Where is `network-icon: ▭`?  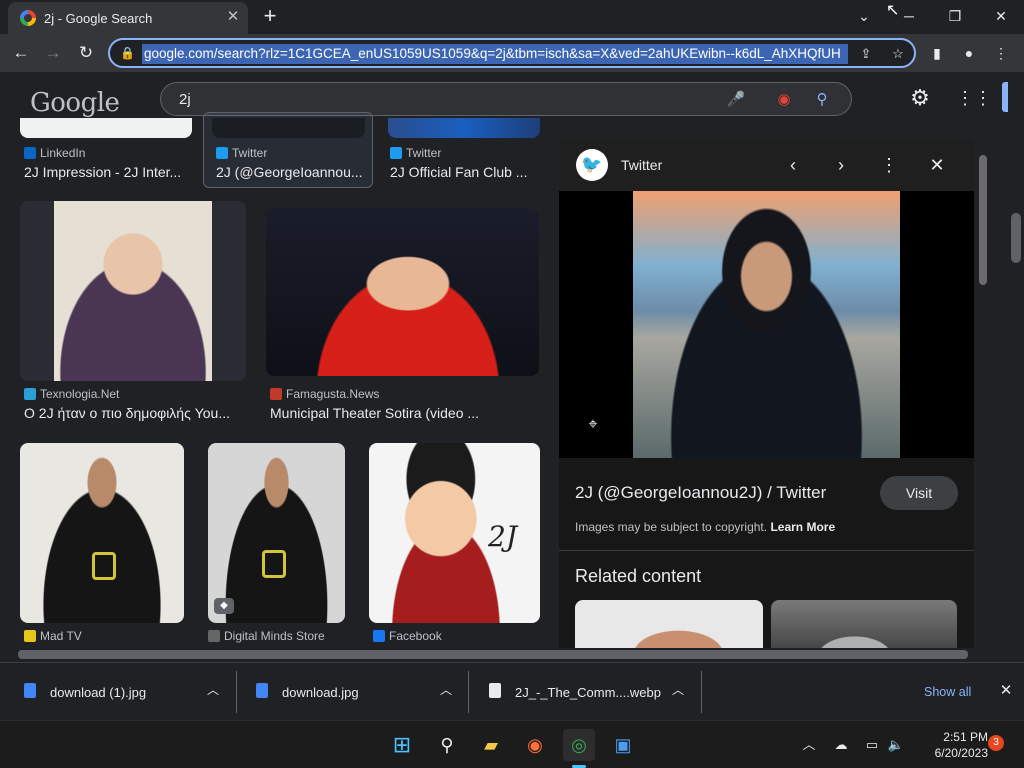
network-icon: ▭ is located at coordinates (872, 745).